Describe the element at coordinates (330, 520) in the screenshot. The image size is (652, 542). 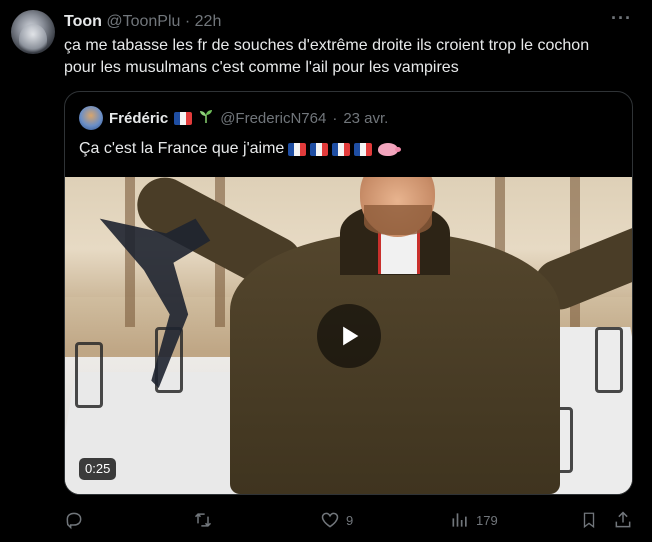
I see `heart-icon` at that location.